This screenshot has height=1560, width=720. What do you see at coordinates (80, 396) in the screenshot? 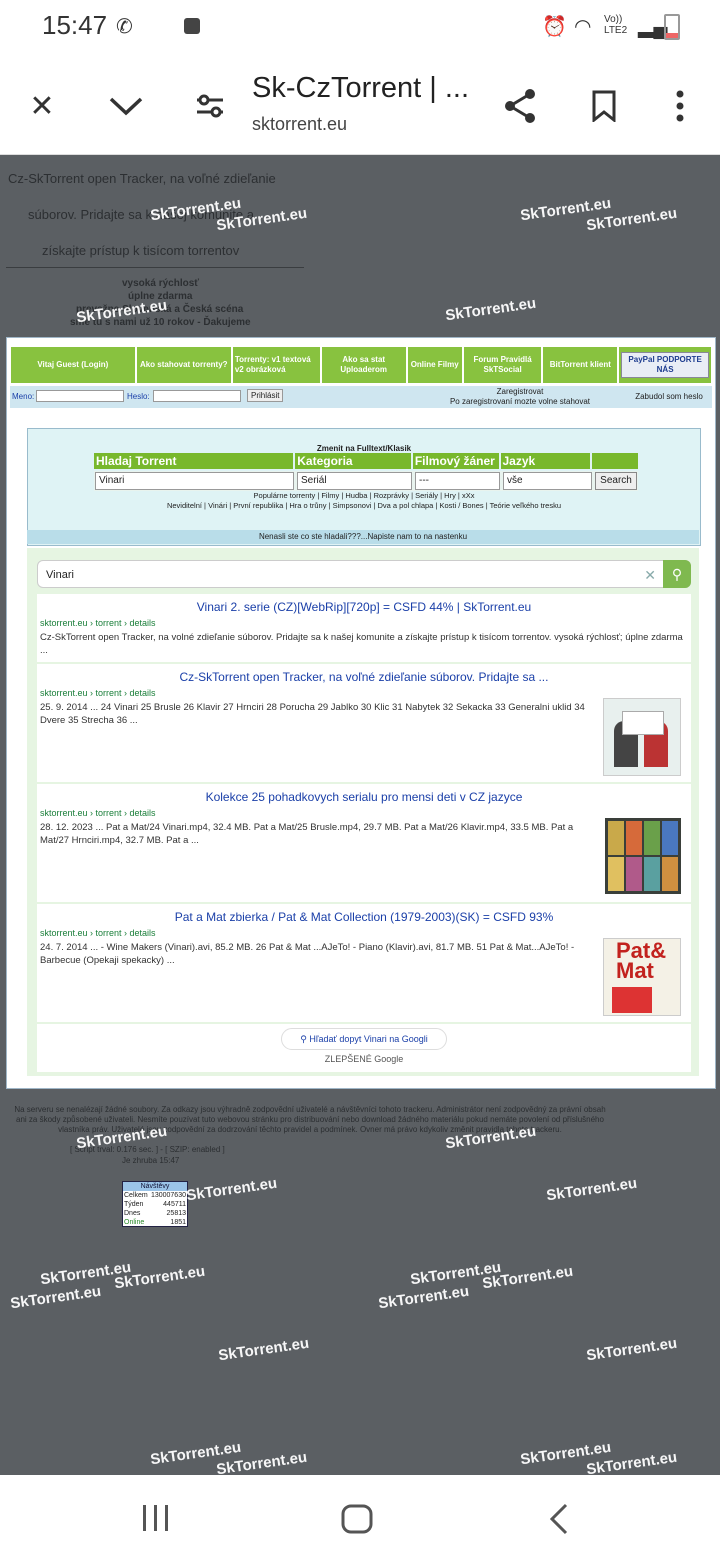
I see `username-input` at bounding box center [80, 396].